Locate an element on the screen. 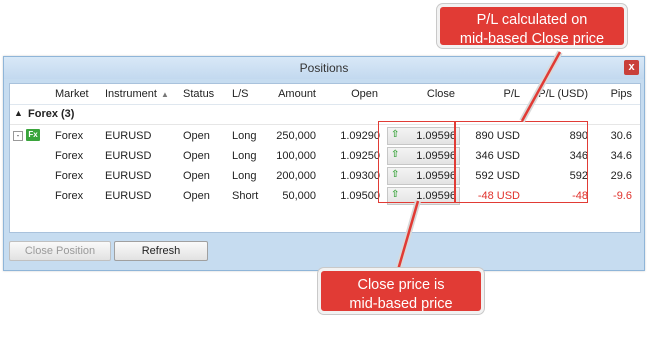 This screenshot has width=650, height=345. callout-pl: P/L calculated on mid-based Close price is located at coordinates (532, 26).